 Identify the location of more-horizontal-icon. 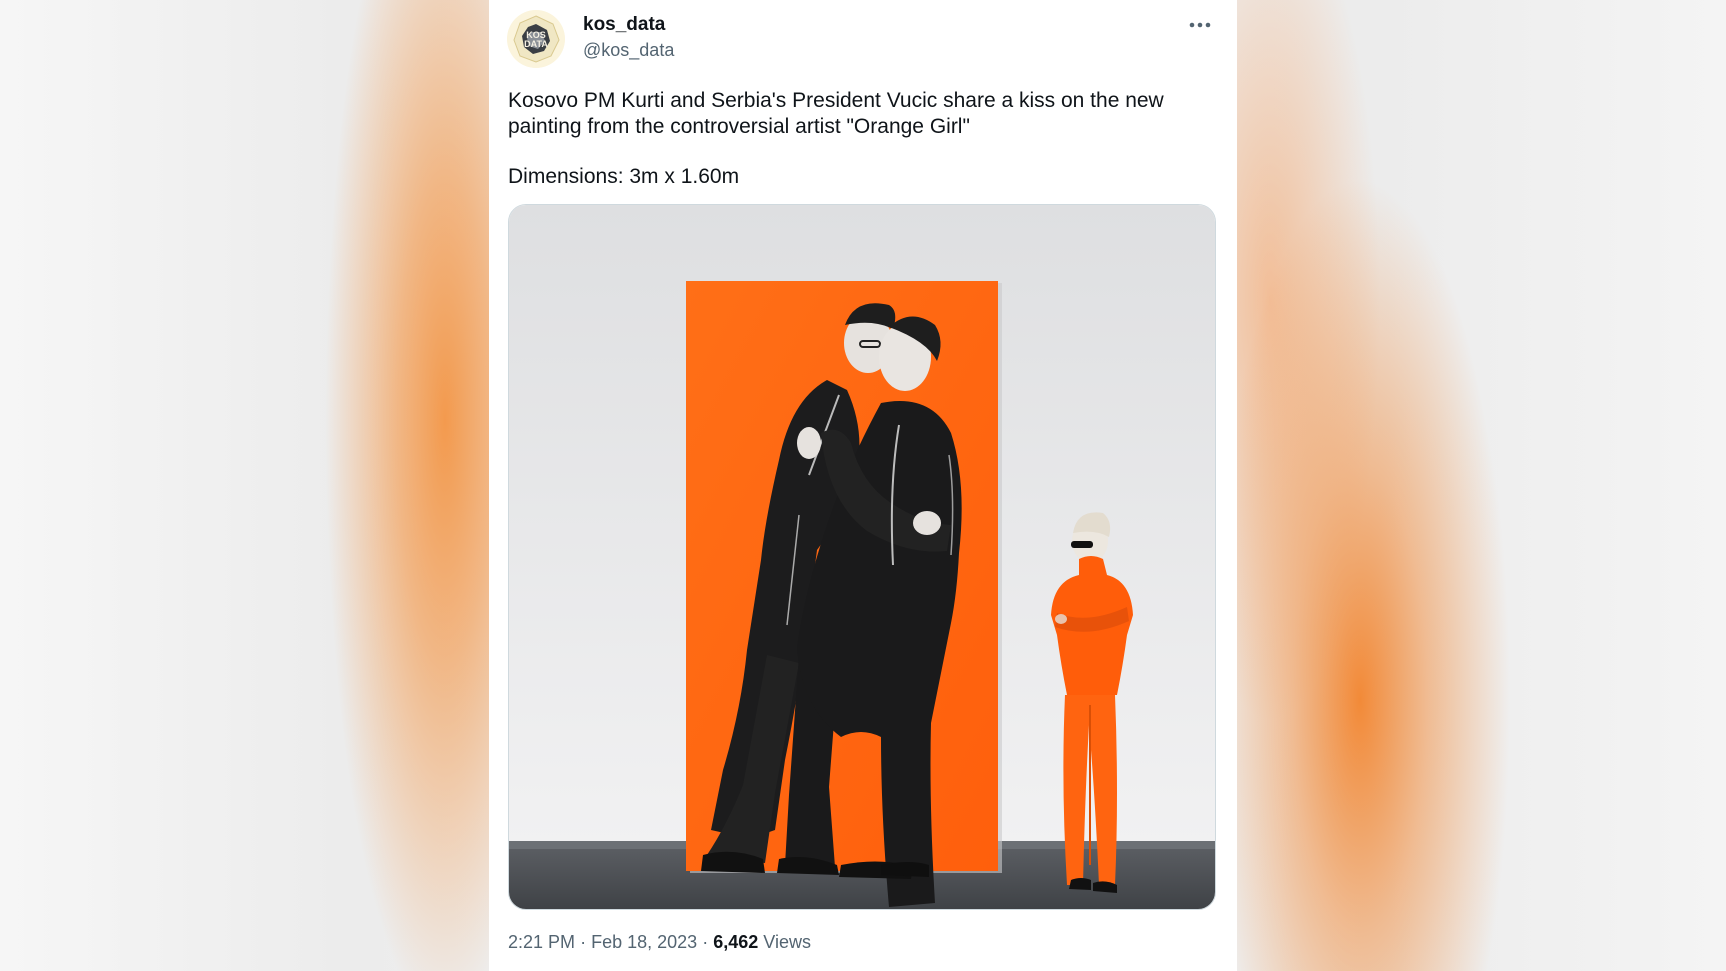
(1200, 25).